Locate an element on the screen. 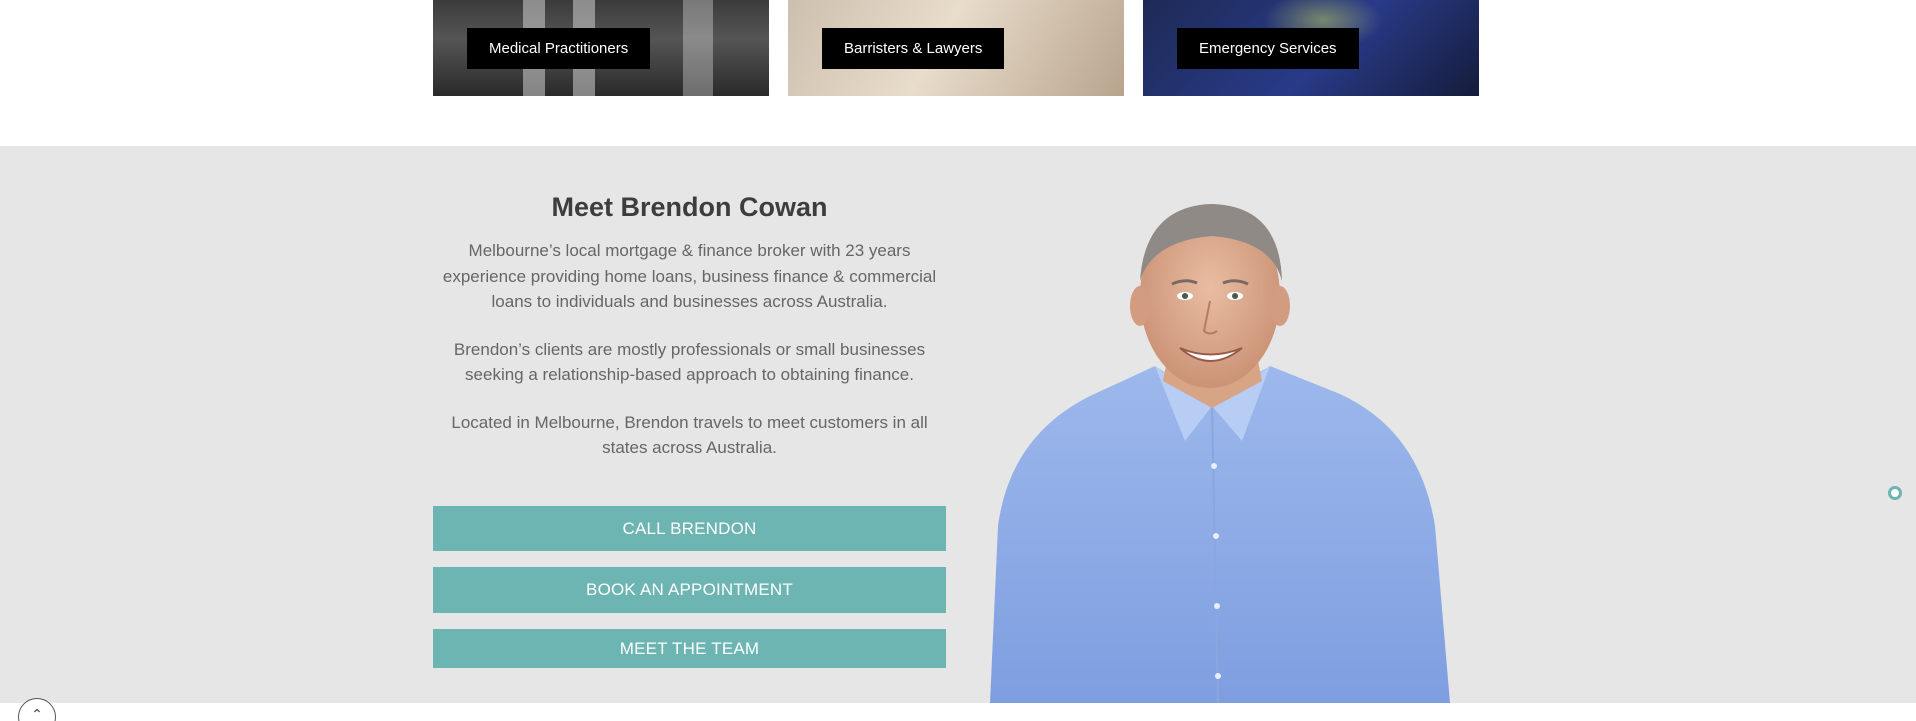  card-emergency-services: Emergency Services is located at coordinates (1311, 48).